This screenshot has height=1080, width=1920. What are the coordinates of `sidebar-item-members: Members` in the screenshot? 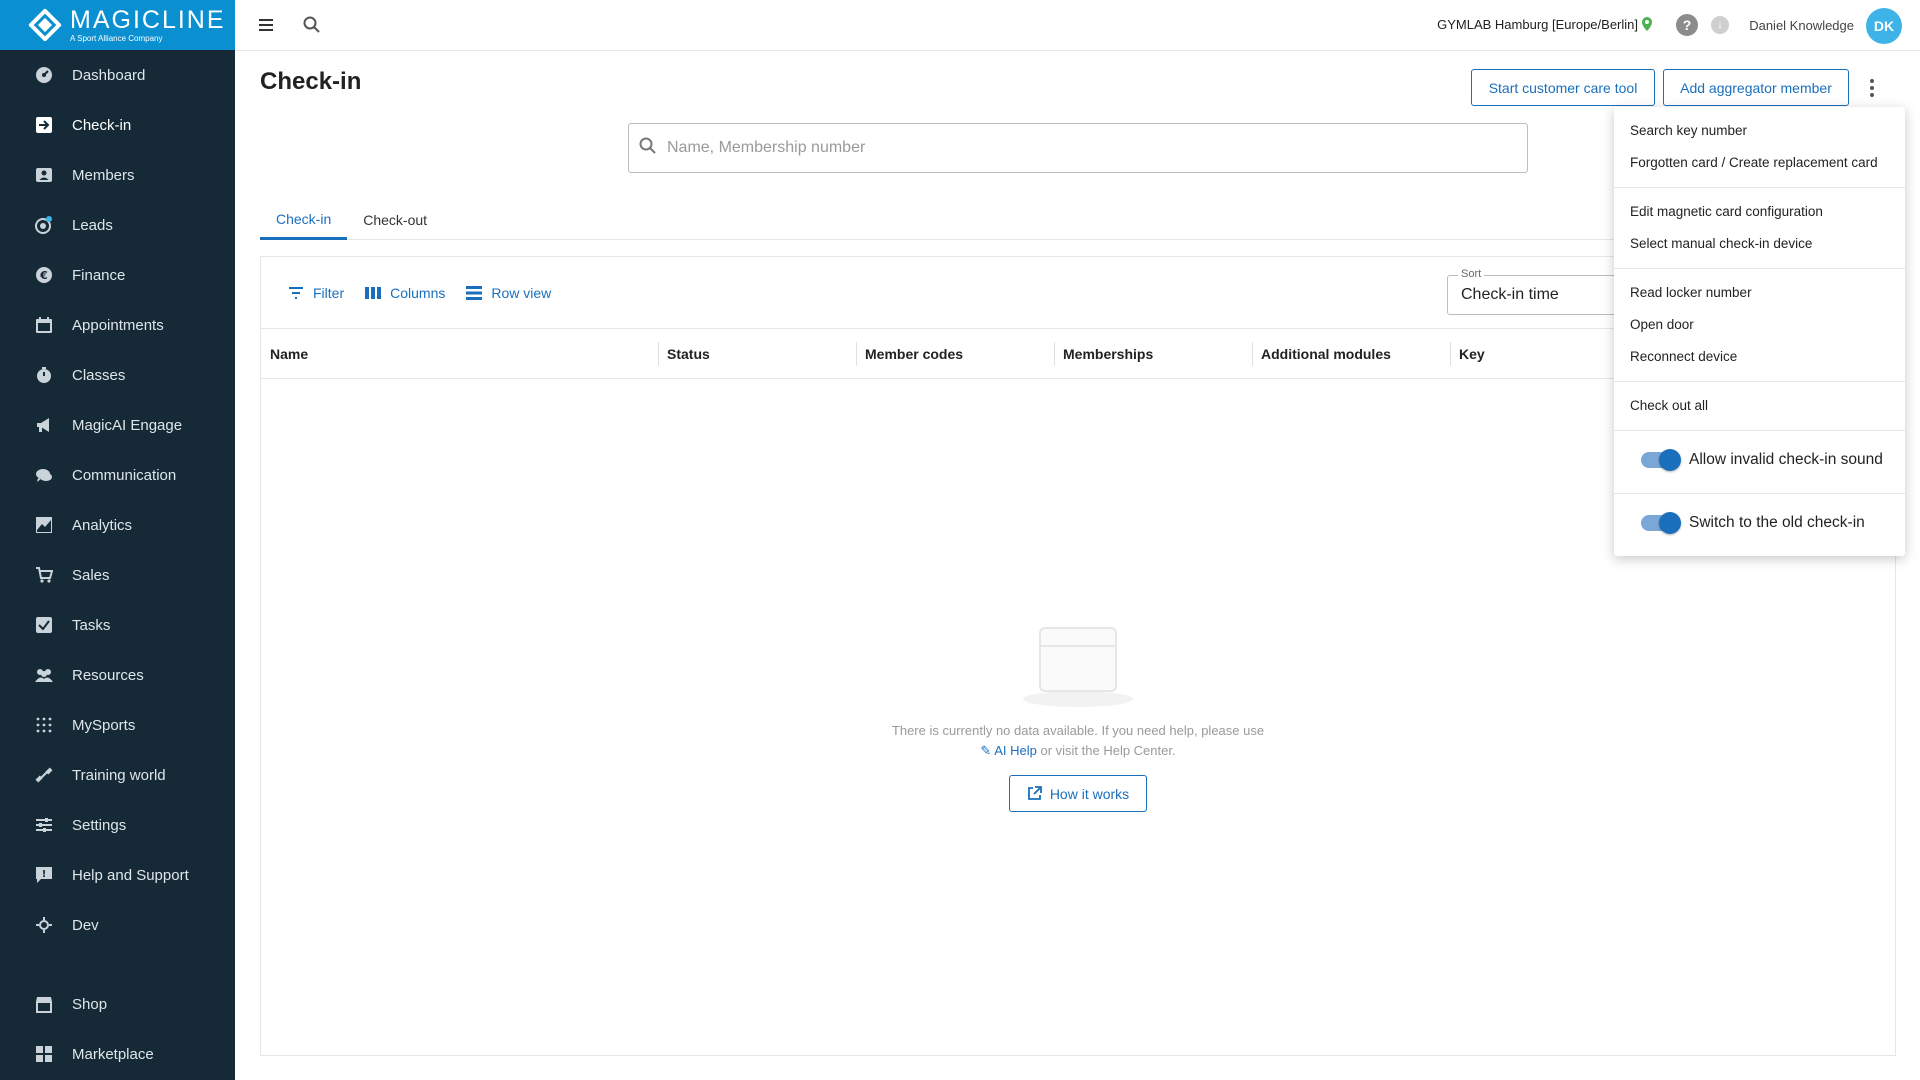 It's located at (117, 175).